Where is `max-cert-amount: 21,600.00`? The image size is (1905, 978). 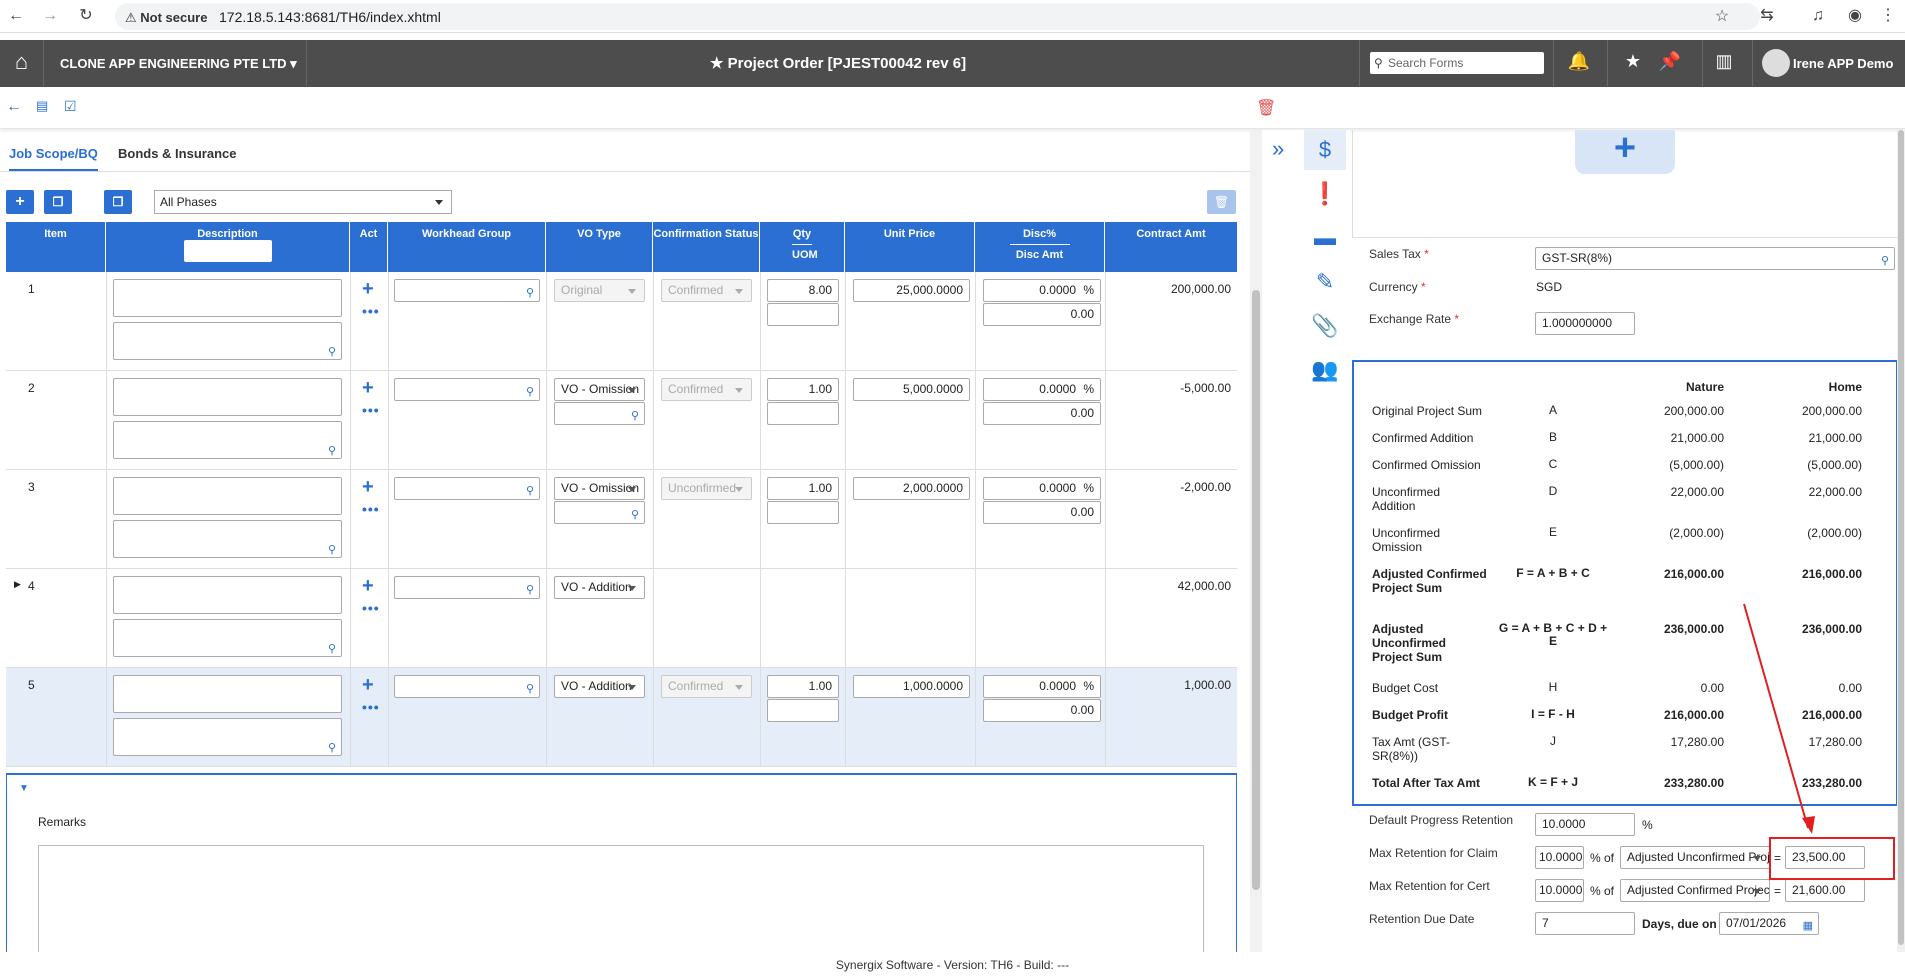 max-cert-amount: 21,600.00 is located at coordinates (1825, 890).